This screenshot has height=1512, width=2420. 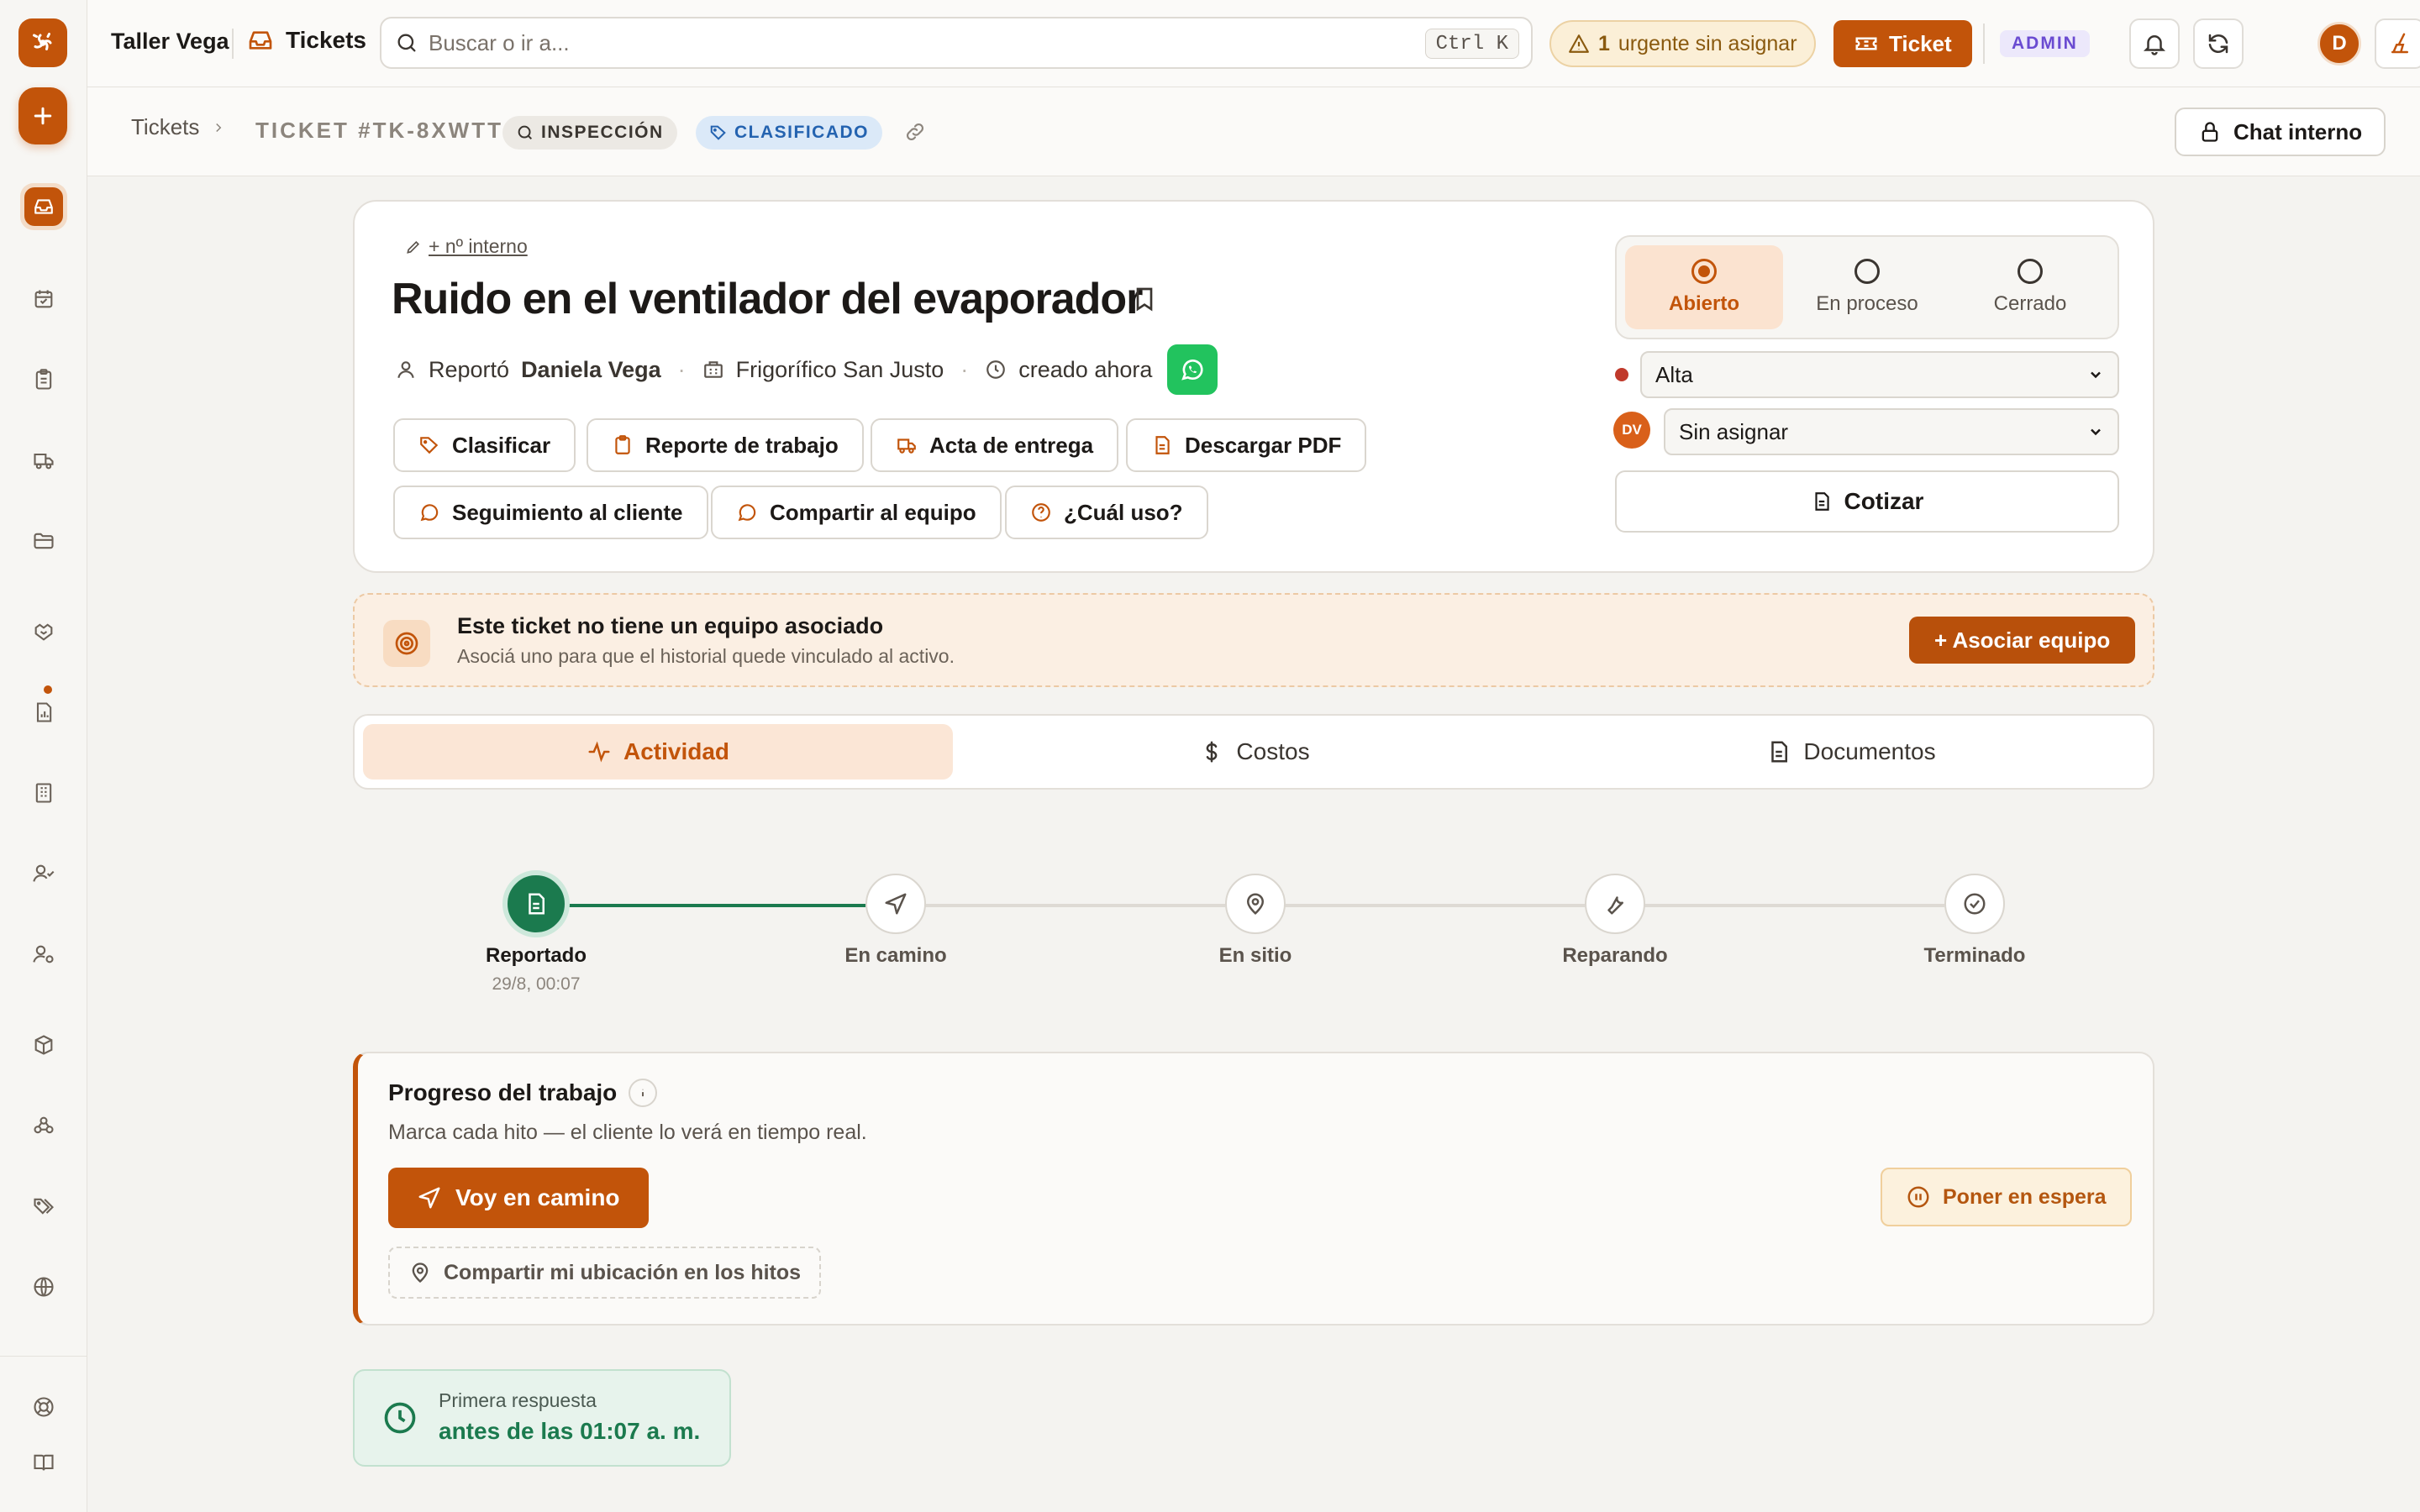 What do you see at coordinates (1921, 43) in the screenshot?
I see `new-ticket-label: Ticket` at bounding box center [1921, 43].